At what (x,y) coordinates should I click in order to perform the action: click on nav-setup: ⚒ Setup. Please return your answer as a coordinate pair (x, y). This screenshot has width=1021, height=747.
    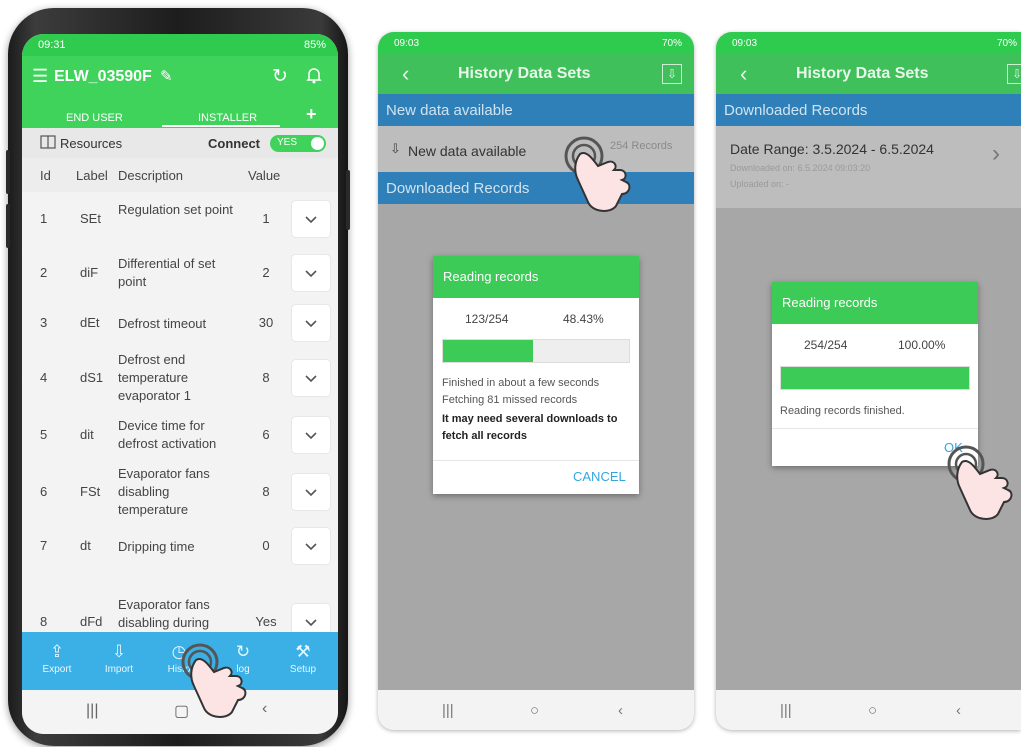
    Looking at the image, I should click on (303, 658).